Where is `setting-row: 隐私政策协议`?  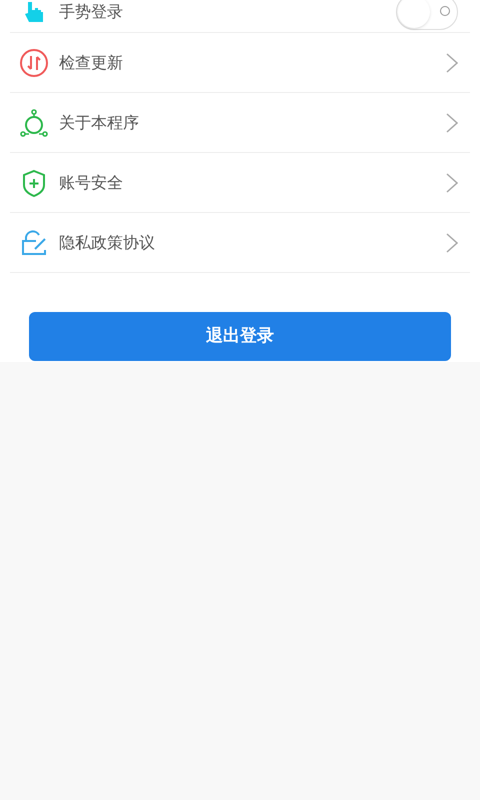 setting-row: 隐私政策协议 is located at coordinates (240, 243).